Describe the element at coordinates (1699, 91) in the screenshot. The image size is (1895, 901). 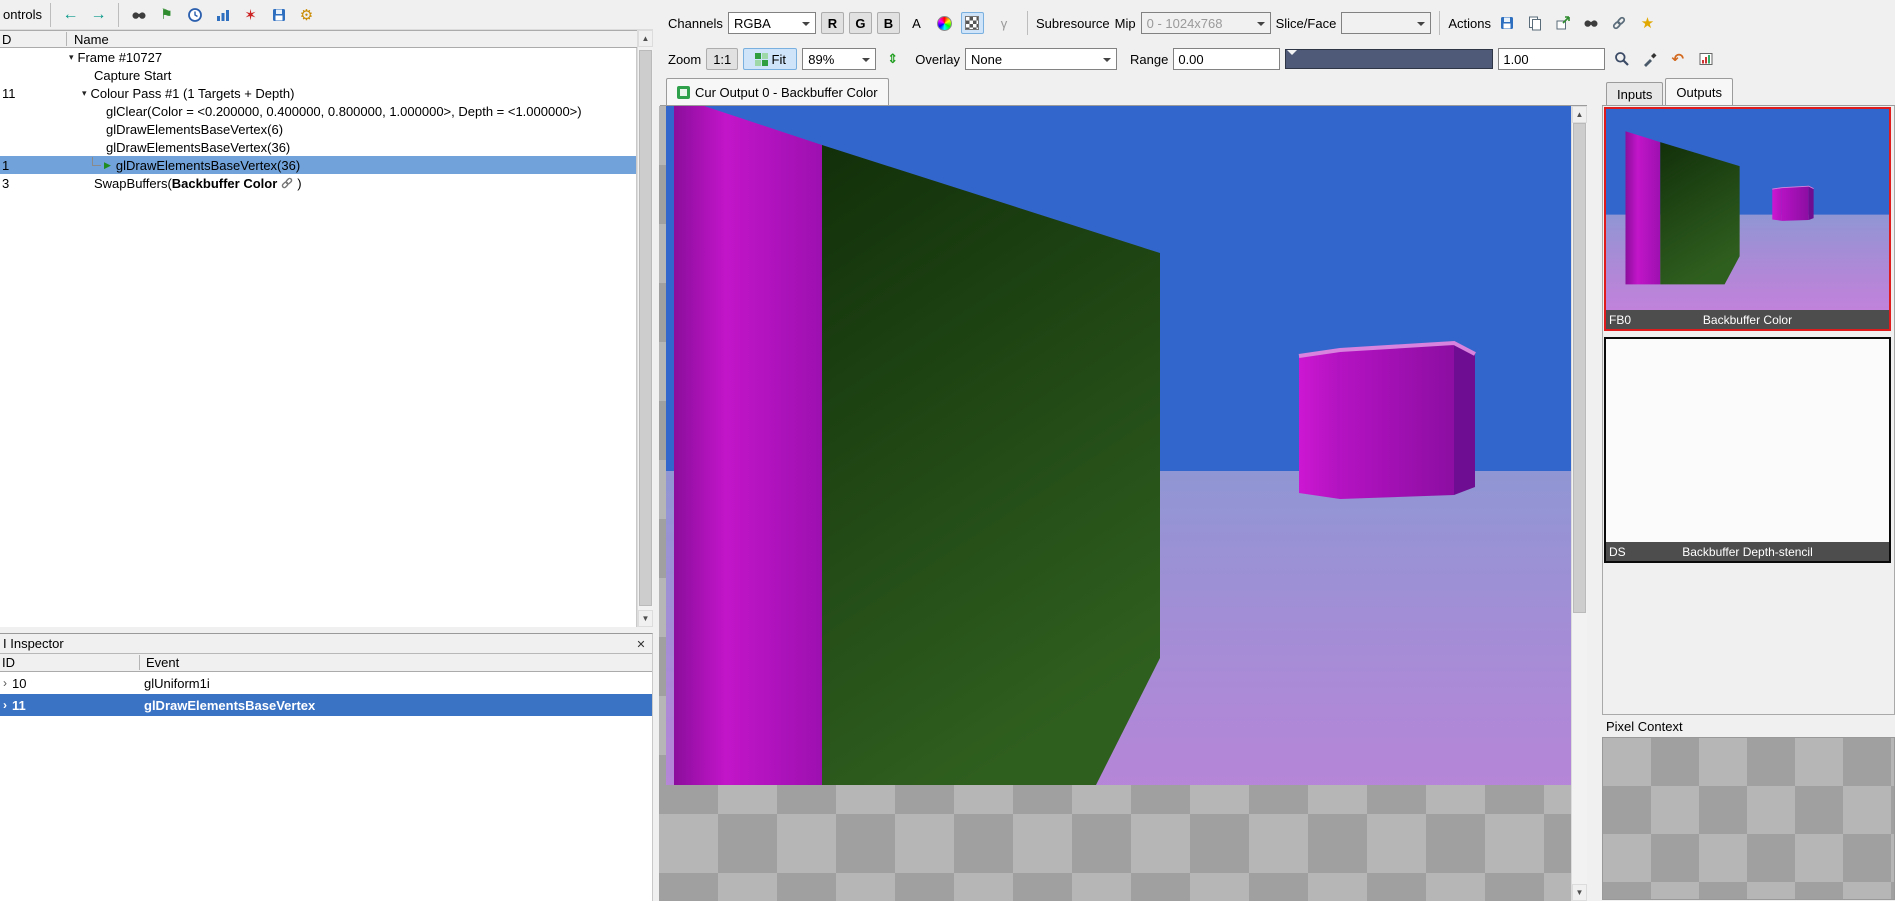
I see `tab-outputs: Outputs` at that location.